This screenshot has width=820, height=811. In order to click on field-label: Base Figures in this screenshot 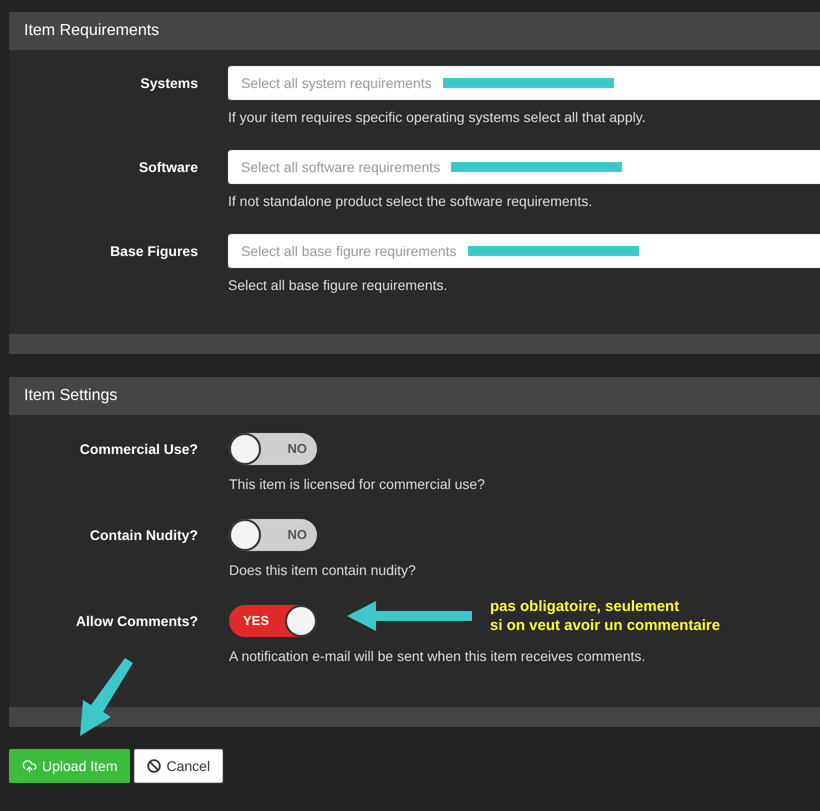, I will do `click(154, 251)`.